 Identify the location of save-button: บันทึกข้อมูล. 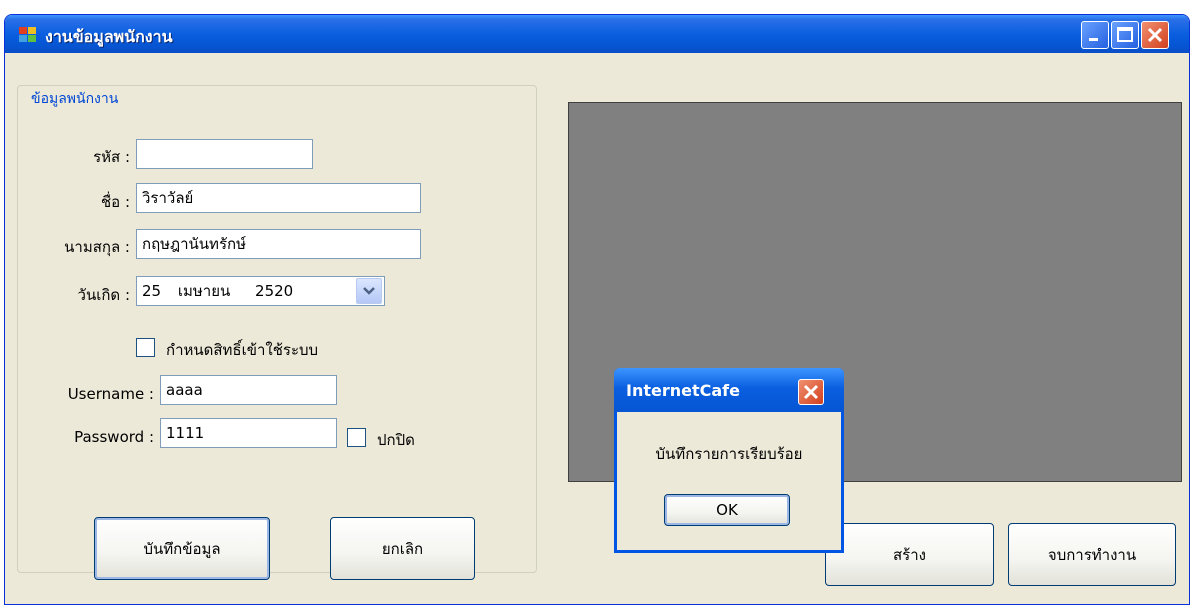
(182, 548).